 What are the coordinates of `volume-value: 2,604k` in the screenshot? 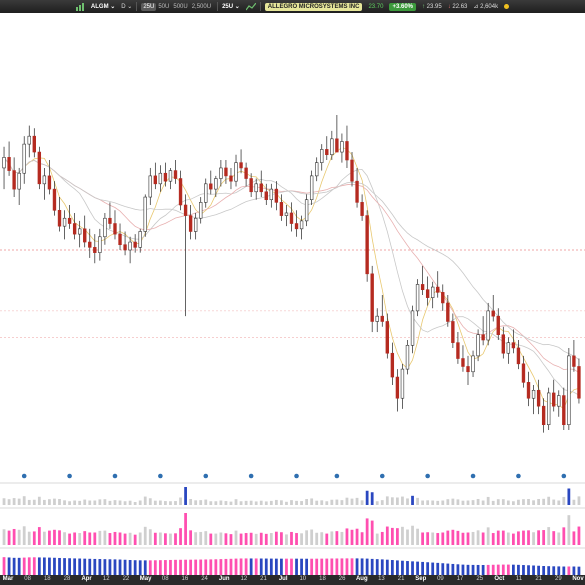 It's located at (489, 6).